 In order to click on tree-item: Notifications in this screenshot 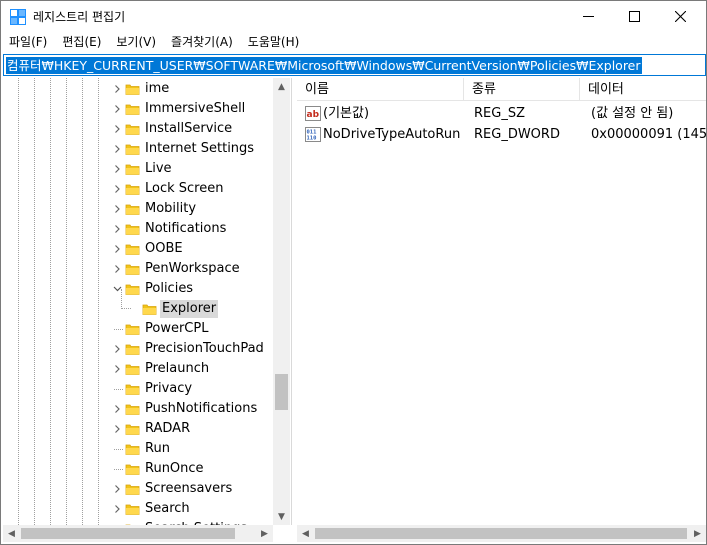, I will do `click(139, 229)`.